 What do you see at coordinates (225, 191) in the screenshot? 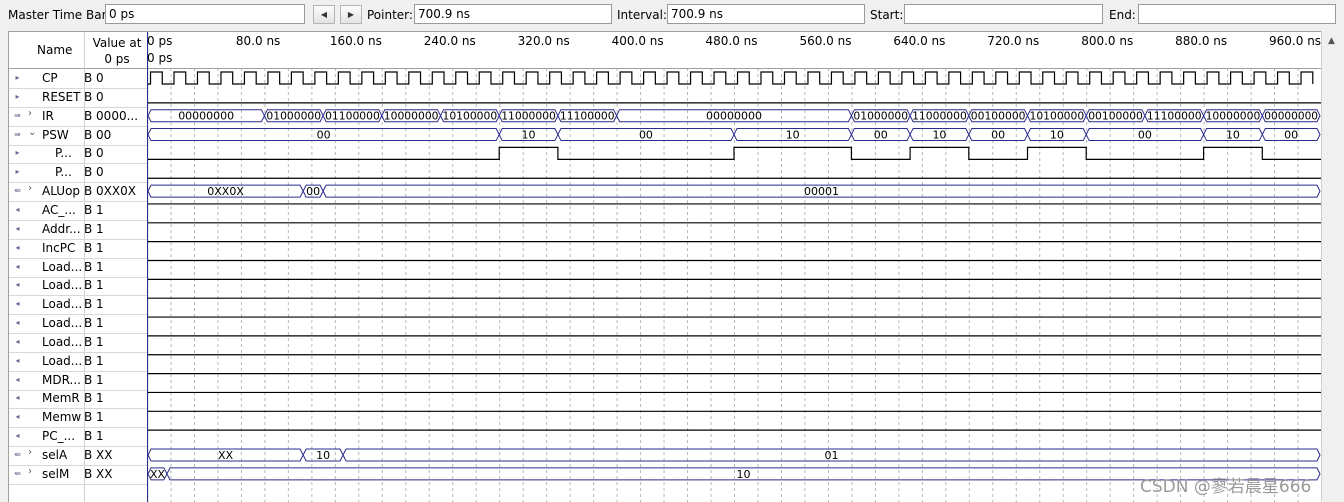
I see `bus-segment-label: 0XX0X` at bounding box center [225, 191].